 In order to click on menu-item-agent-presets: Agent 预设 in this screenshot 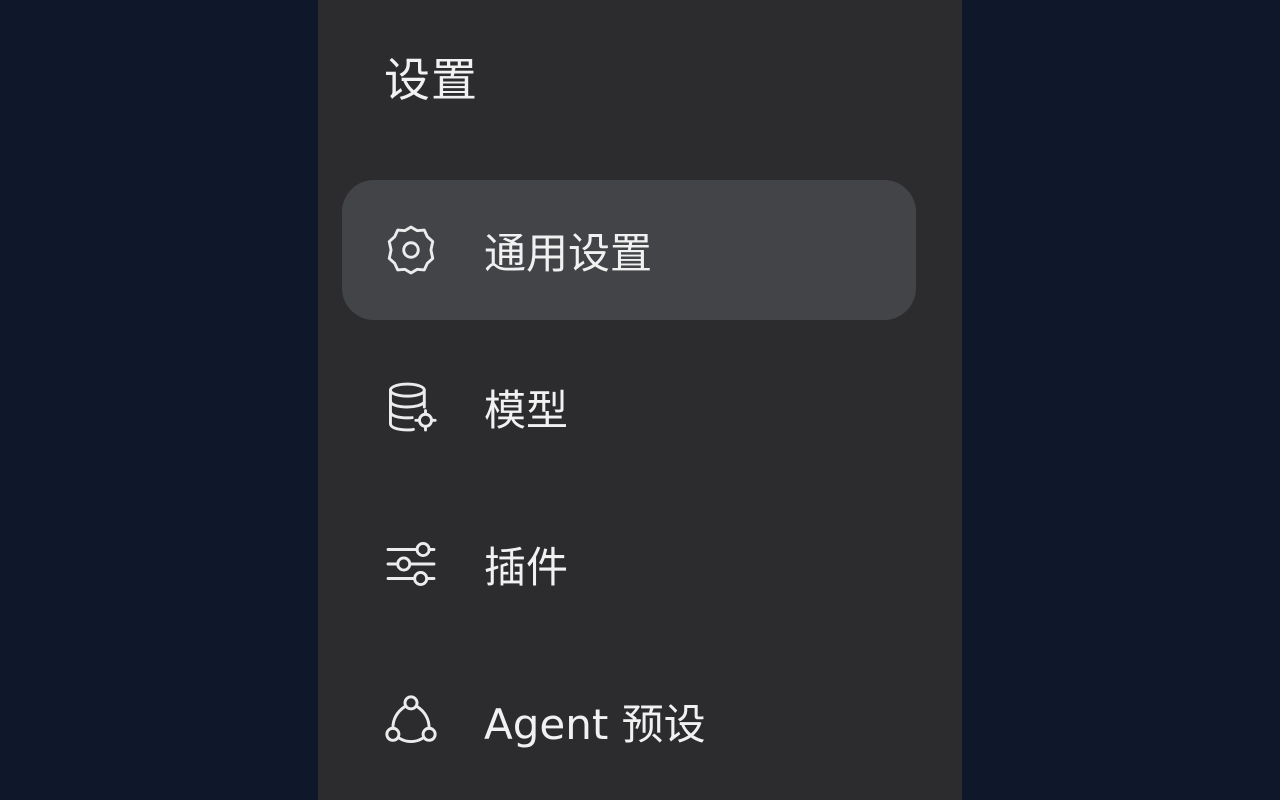, I will do `click(629, 721)`.